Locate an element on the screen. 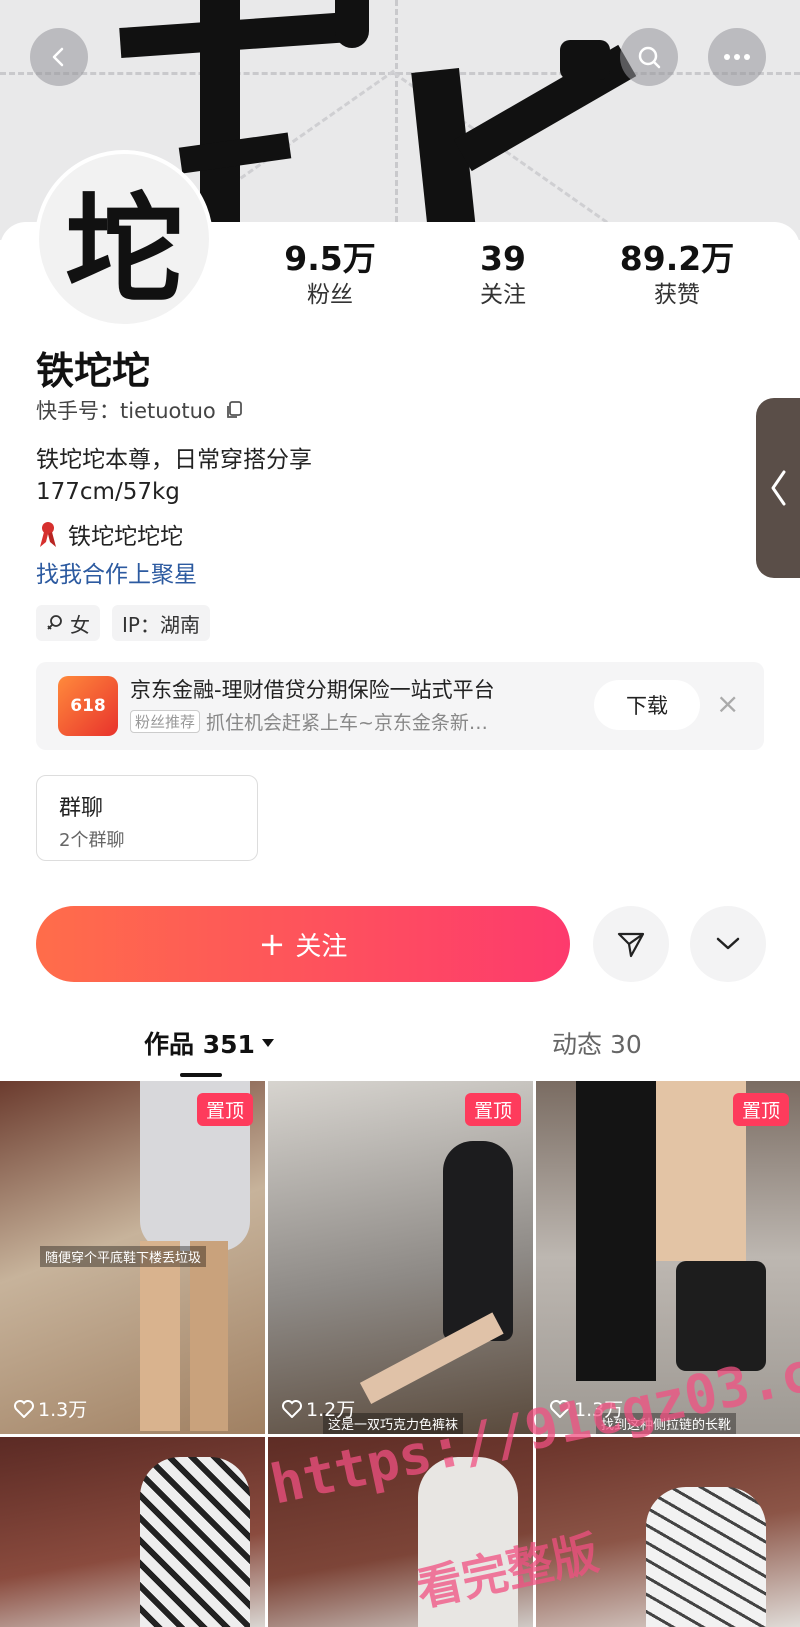 The width and height of the screenshot is (800, 1627). bio-line-ribbon: 铁坨坨坨坨 is located at coordinates (109, 534).